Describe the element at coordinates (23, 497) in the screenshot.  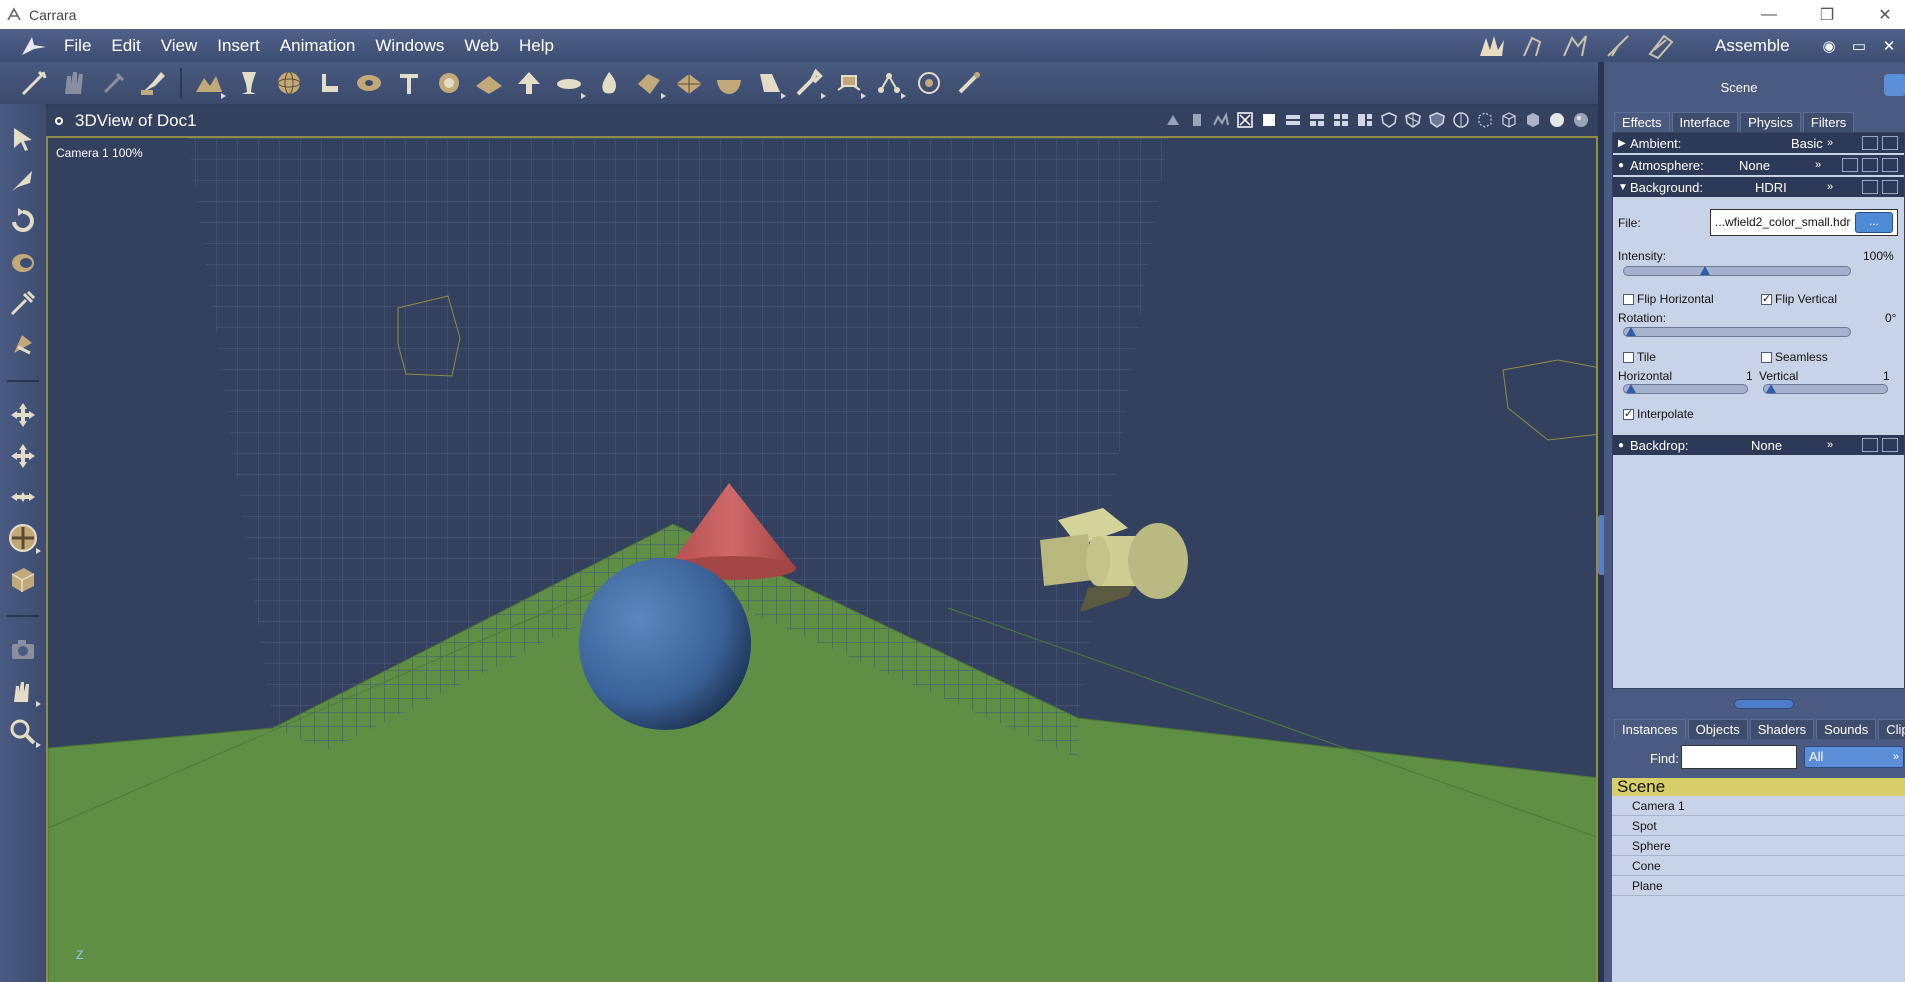
I see `move-yz-icon` at that location.